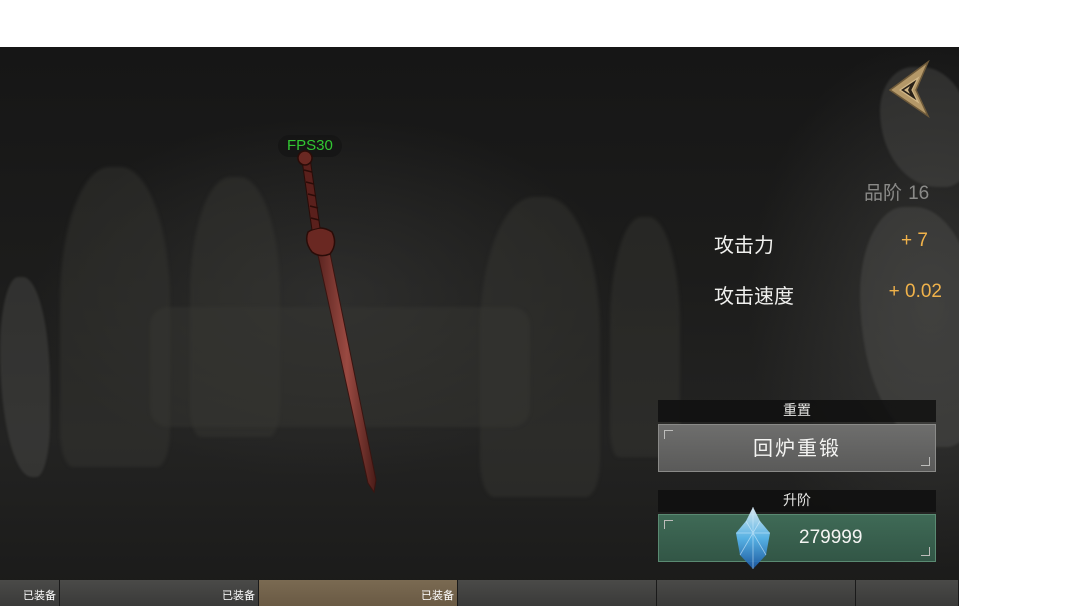 The width and height of the screenshot is (1080, 606). Describe the element at coordinates (831, 537) in the screenshot. I see `upgrade-cost: 279999` at that location.